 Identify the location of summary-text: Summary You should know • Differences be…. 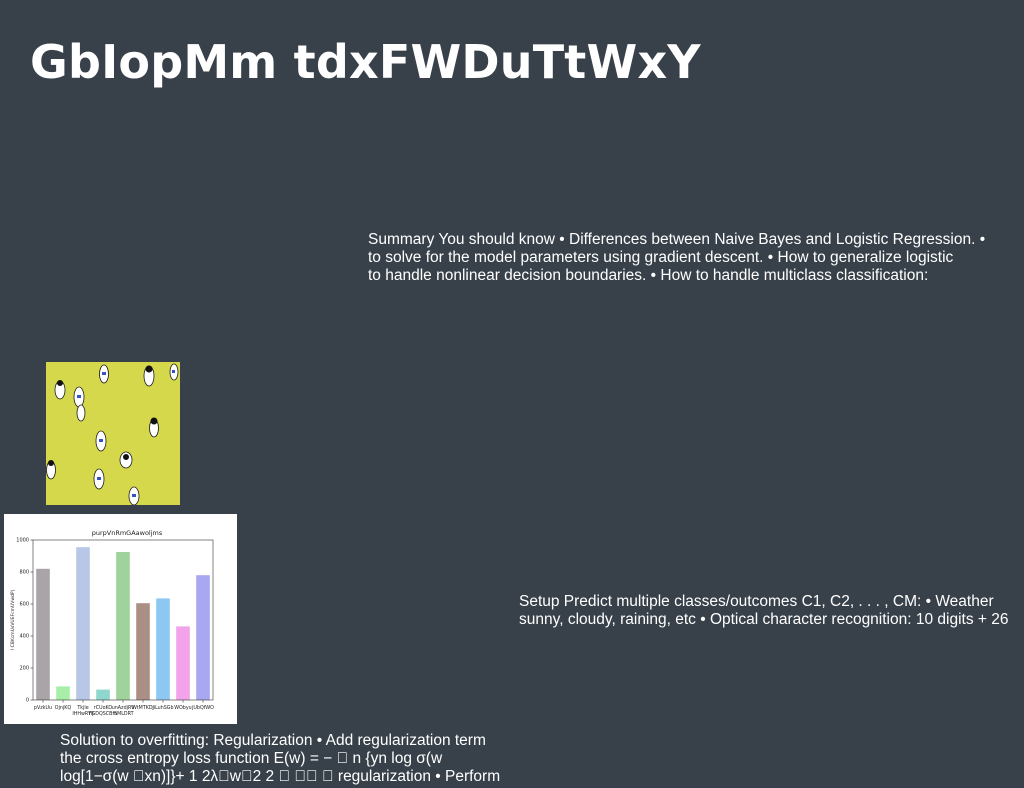
(676, 258).